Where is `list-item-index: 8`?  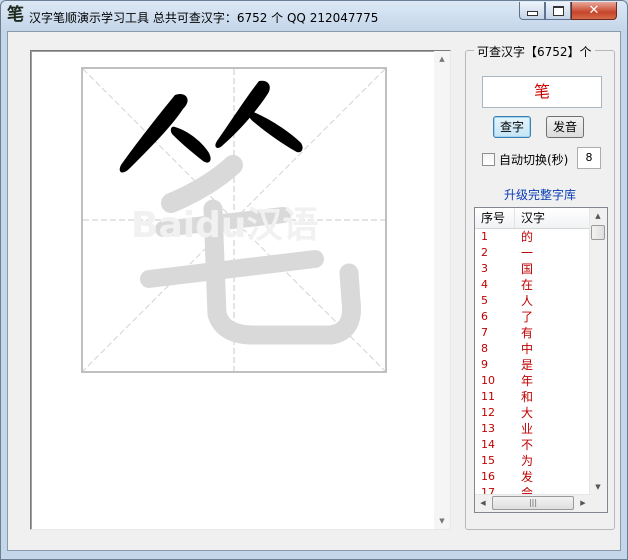
list-item-index: 8 is located at coordinates (484, 348).